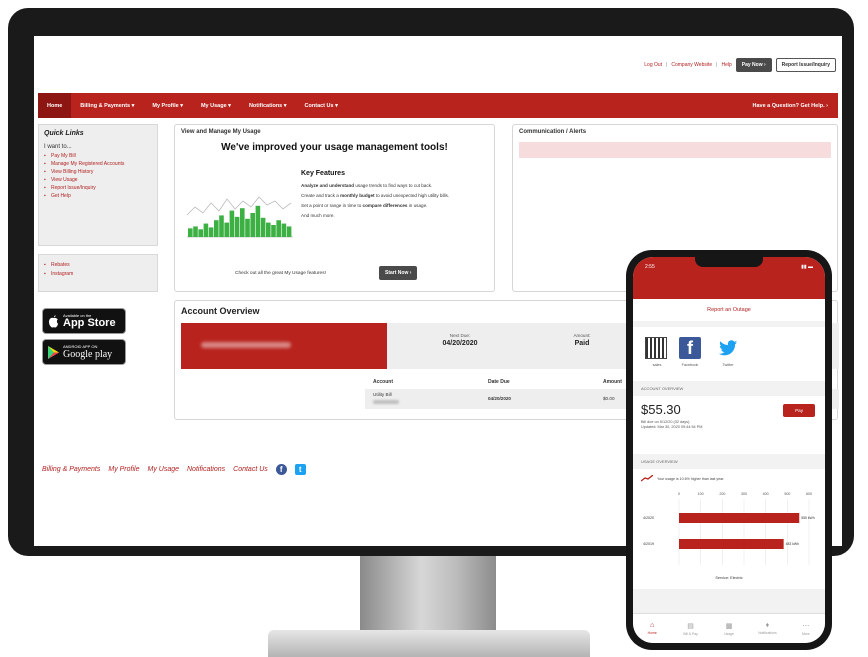 The height and width of the screenshot is (657, 868). Describe the element at coordinates (98, 196) in the screenshot. I see `quick-link-get-help: Get Help` at that location.